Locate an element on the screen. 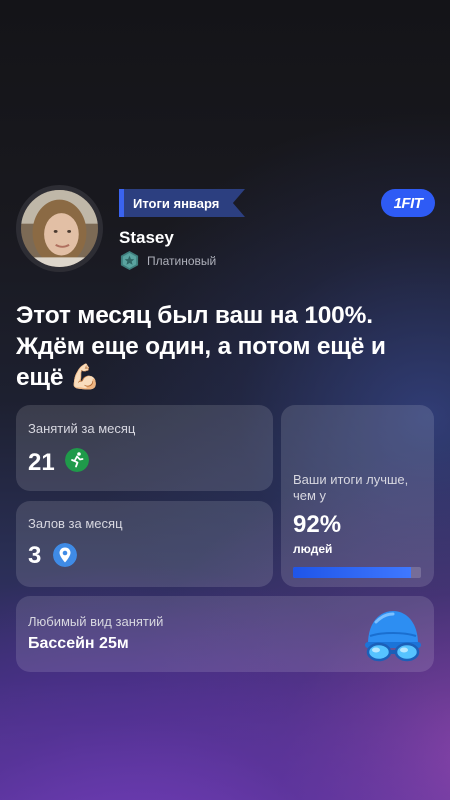 The height and width of the screenshot is (800, 450). comparison-progress-fill is located at coordinates (352, 572).